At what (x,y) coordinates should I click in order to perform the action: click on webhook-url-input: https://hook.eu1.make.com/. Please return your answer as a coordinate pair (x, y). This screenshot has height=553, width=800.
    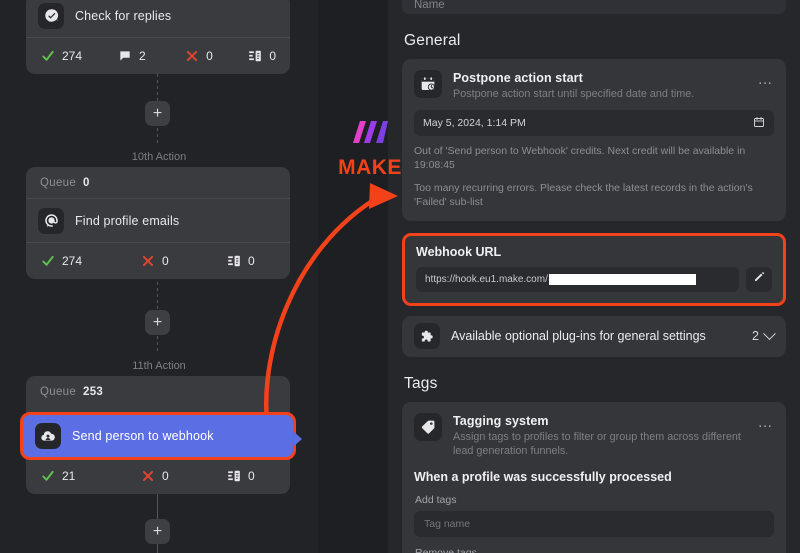
    Looking at the image, I should click on (577, 279).